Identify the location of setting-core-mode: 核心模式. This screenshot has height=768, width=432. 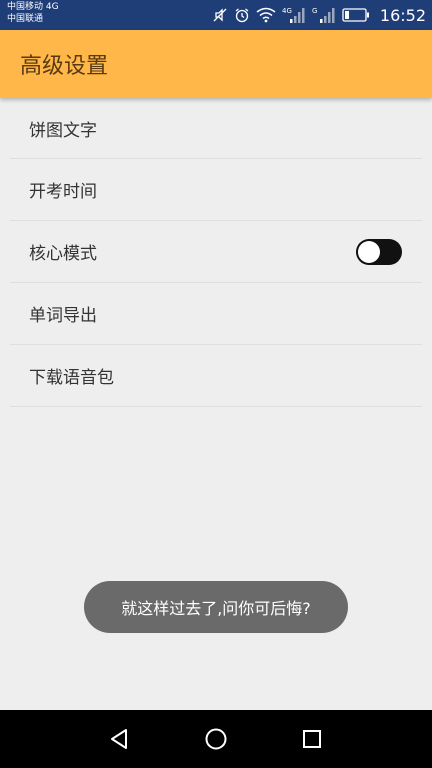
(216, 252).